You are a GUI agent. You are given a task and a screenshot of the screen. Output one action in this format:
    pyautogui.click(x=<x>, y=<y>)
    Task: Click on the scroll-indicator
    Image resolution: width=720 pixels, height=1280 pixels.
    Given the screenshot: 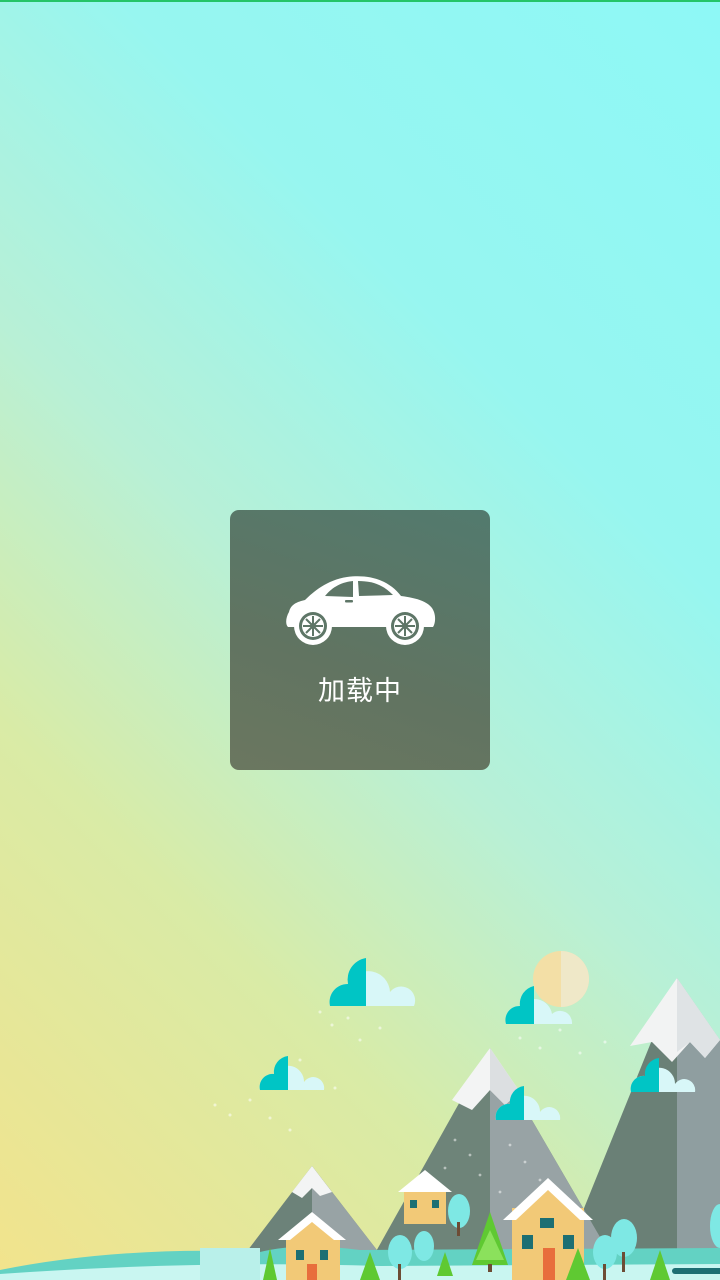 What is the action you would take?
    pyautogui.click(x=696, y=1271)
    